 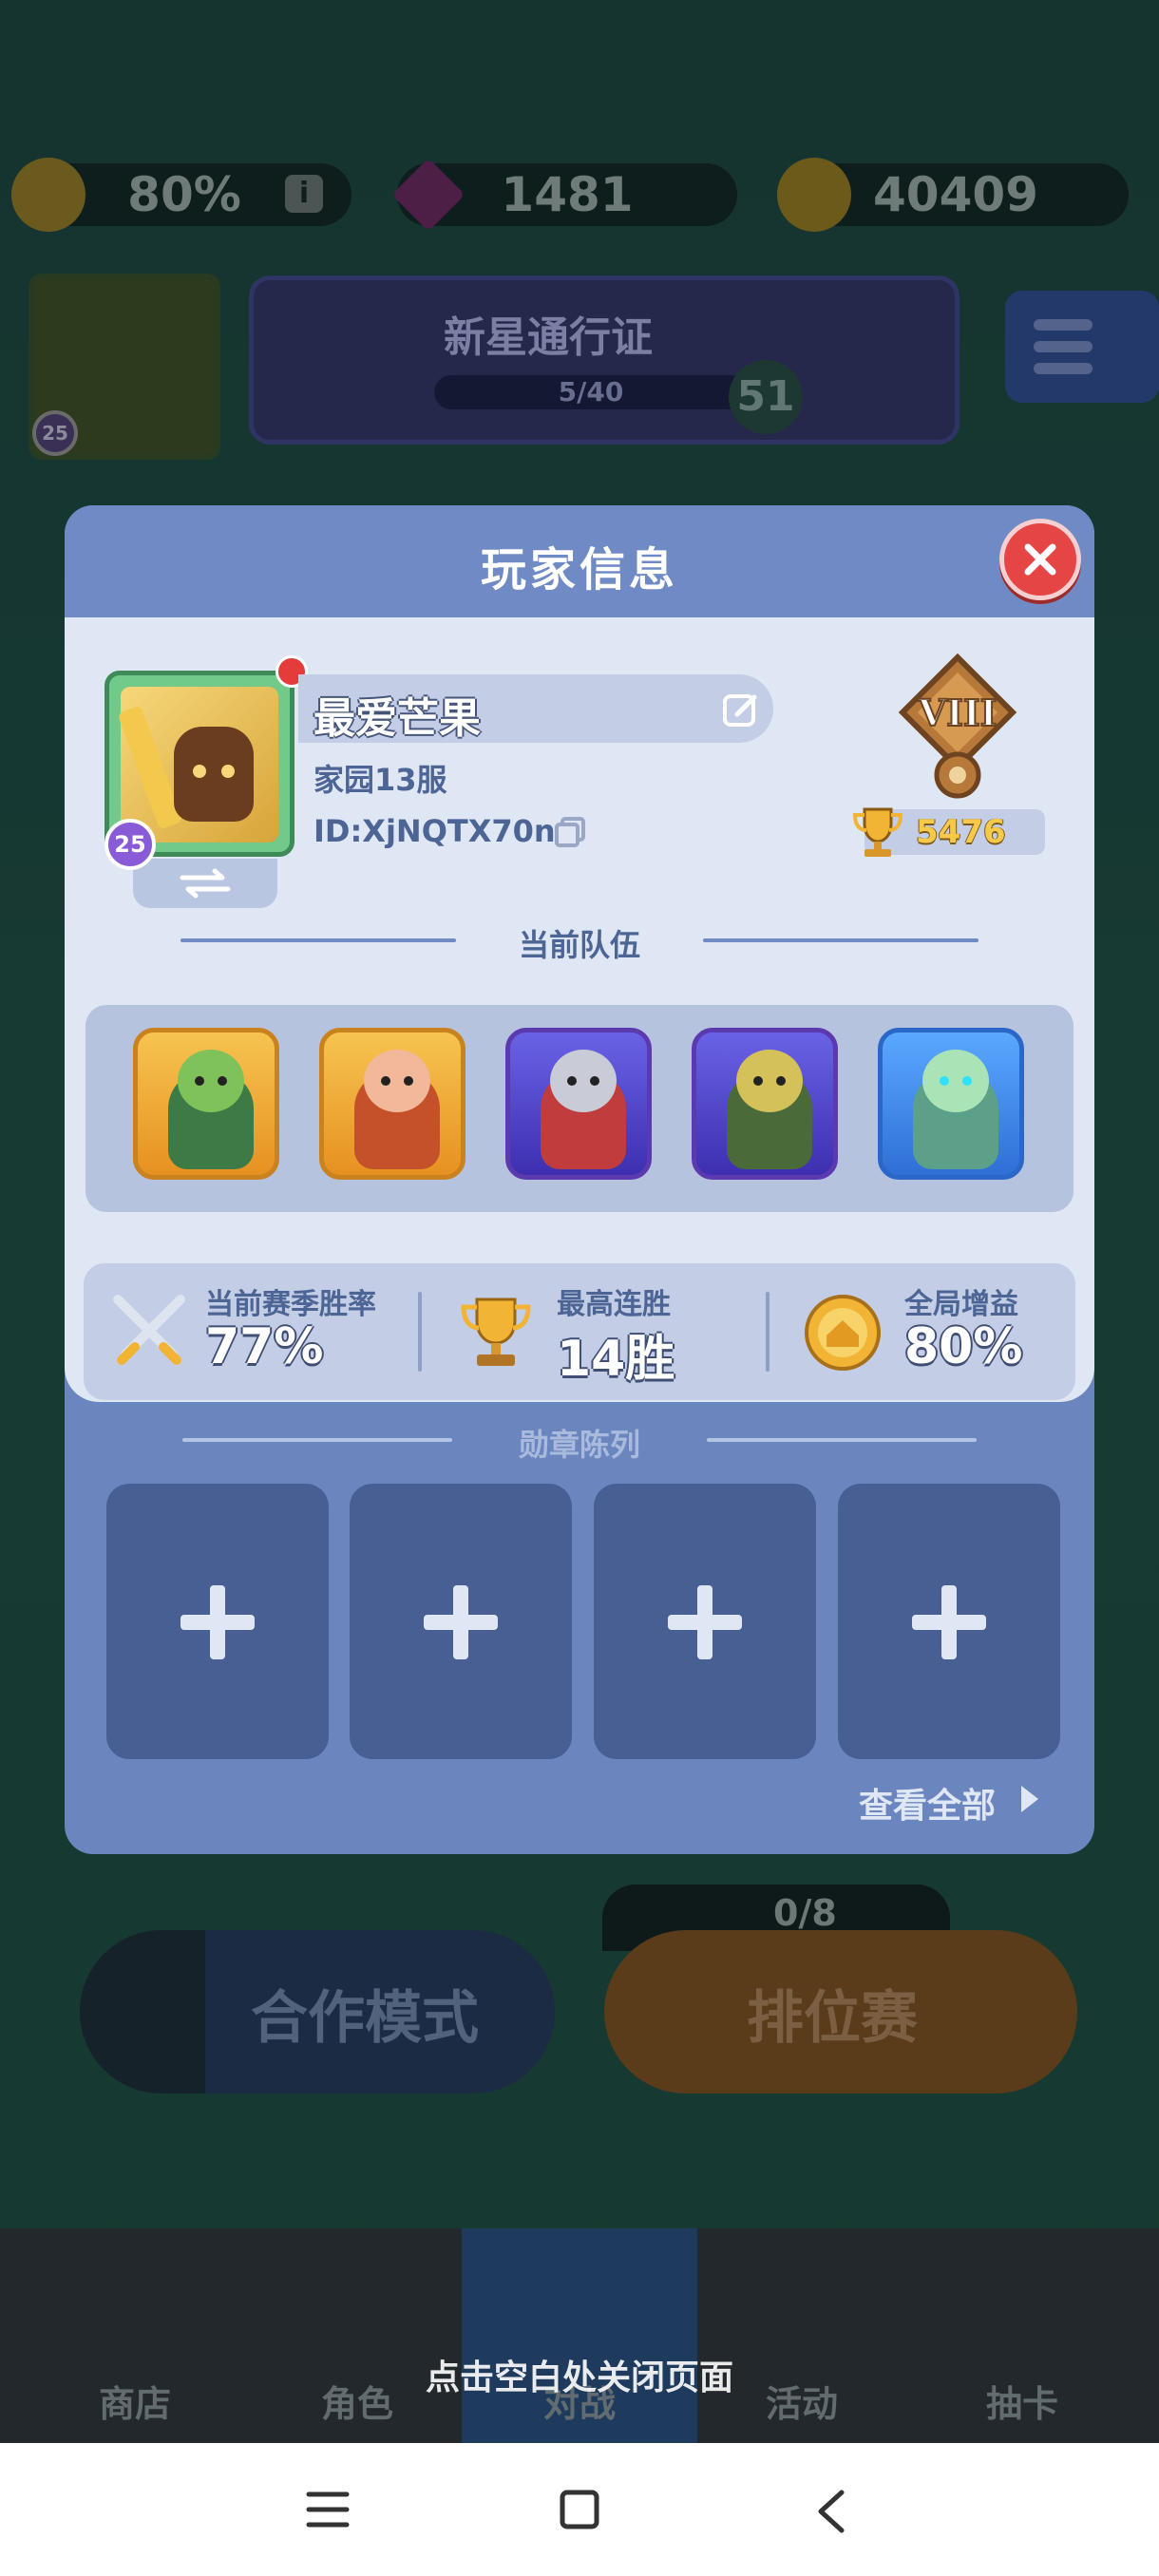 What do you see at coordinates (380, 780) in the screenshot?
I see `server-name: 家园13服` at bounding box center [380, 780].